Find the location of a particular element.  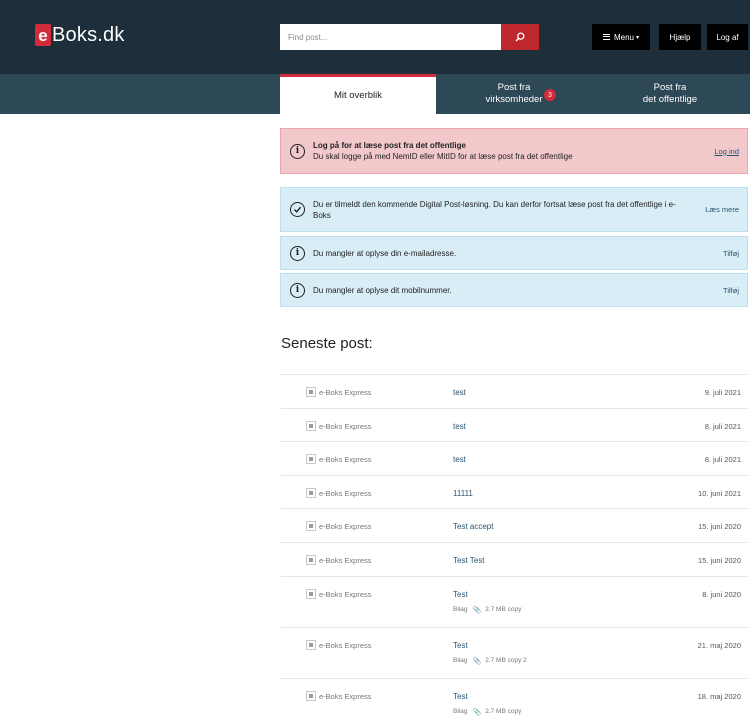

subject-link: 11111 is located at coordinates (463, 493).